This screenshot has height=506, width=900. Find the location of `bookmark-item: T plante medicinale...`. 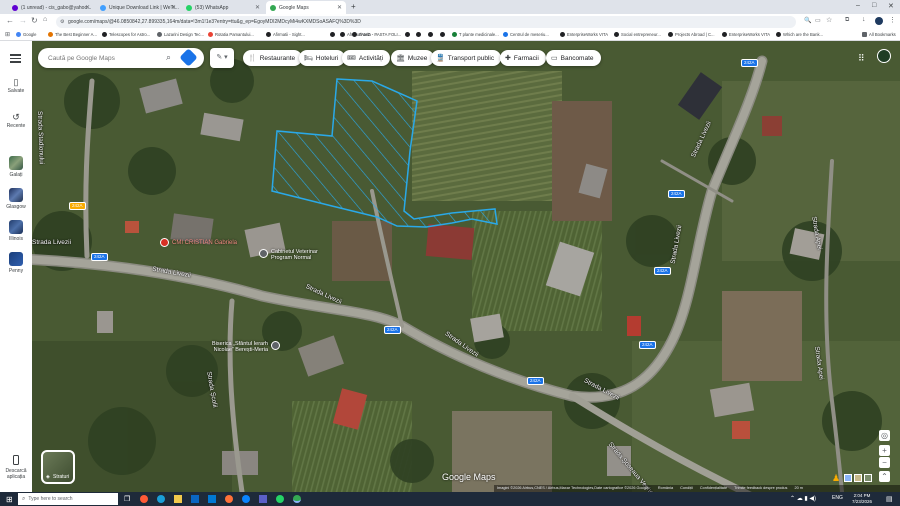

bookmark-item: T plante medicinale... is located at coordinates (475, 34).